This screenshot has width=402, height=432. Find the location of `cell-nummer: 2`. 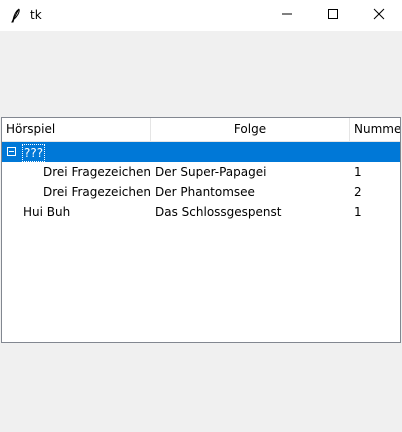

cell-nummer: 2 is located at coordinates (358, 192).